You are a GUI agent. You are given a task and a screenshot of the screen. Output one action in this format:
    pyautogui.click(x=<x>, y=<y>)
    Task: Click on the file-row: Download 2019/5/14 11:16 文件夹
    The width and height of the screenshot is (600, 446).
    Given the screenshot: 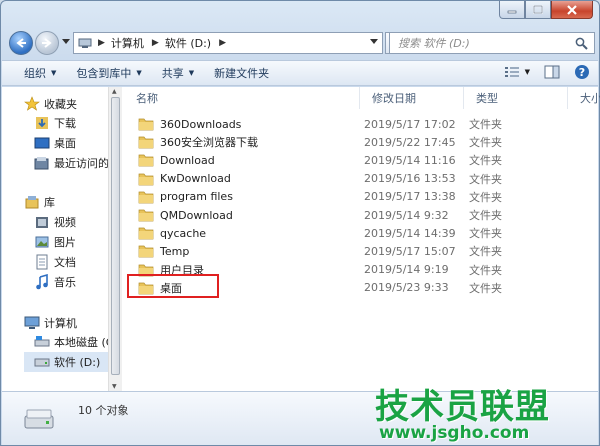 What is the action you would take?
    pyautogui.click(x=361, y=160)
    